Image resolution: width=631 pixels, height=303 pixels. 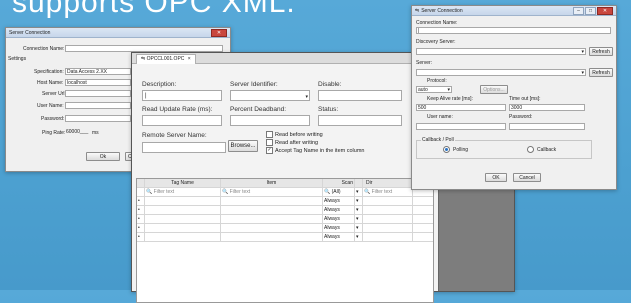 What do you see at coordinates (501, 51) in the screenshot?
I see `discovery-server-select: ▾` at bounding box center [501, 51].